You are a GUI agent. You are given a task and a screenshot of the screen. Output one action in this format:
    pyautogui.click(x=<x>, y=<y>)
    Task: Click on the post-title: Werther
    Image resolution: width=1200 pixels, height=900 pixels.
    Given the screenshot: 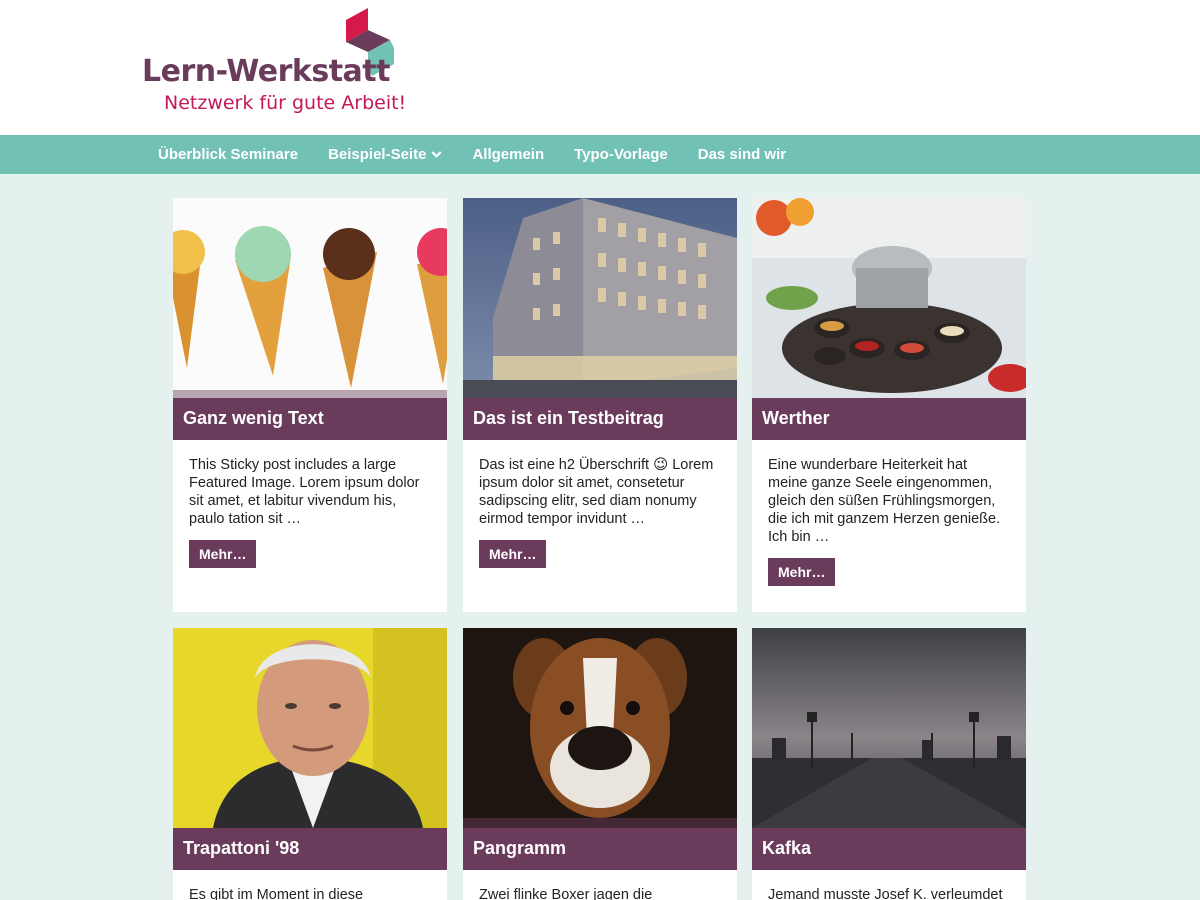 What is the action you would take?
    pyautogui.click(x=889, y=419)
    